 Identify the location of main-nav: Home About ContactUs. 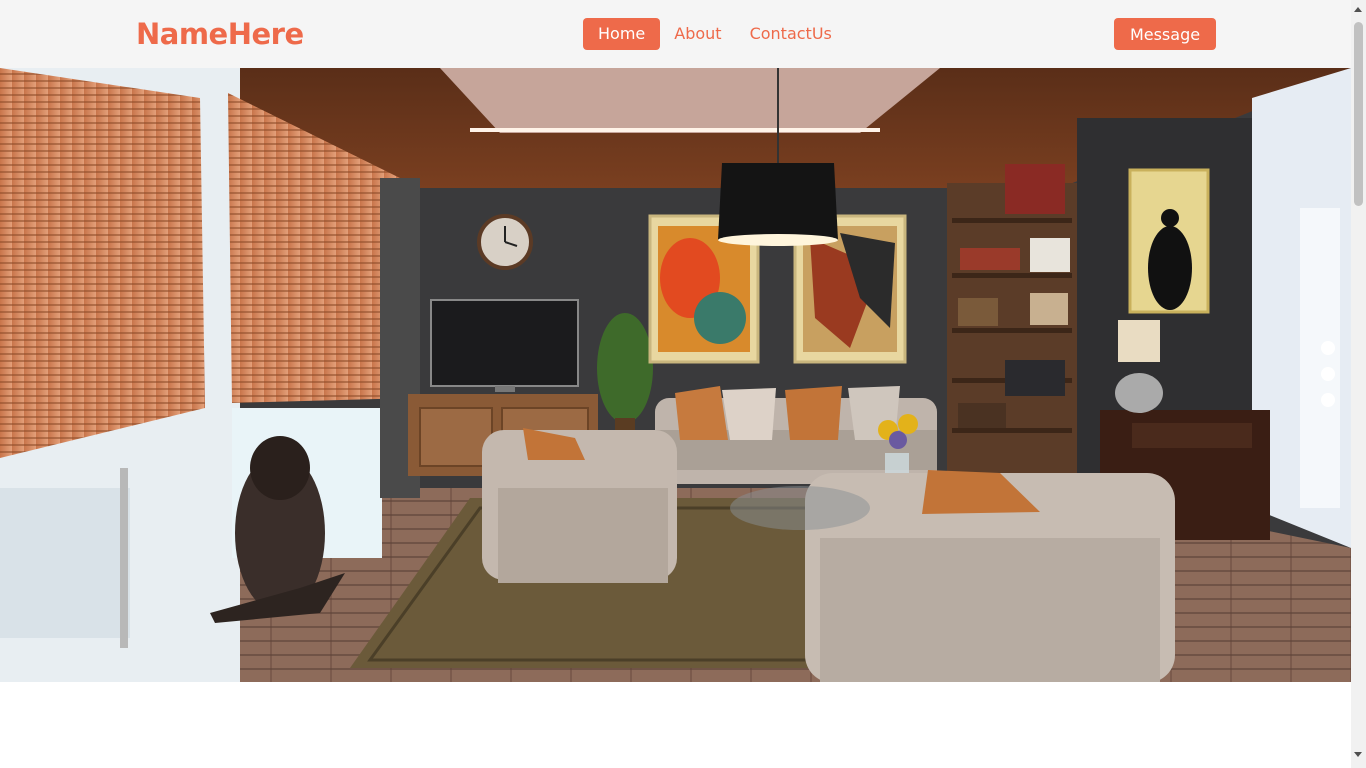
(714, 34).